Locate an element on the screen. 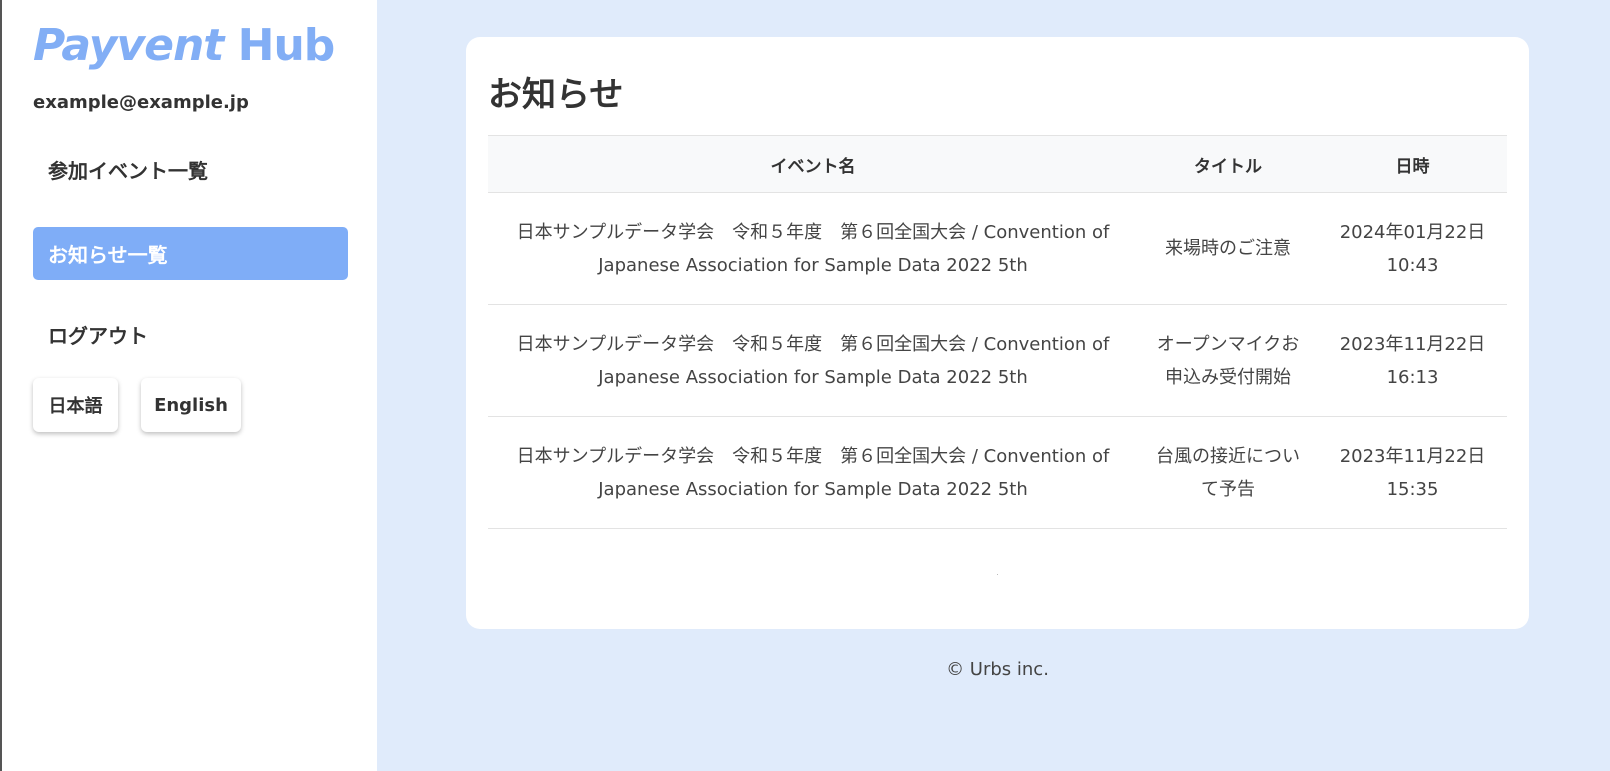 This screenshot has width=1610, height=771. cell-date: 2023年11月22日 16:13 is located at coordinates (1412, 360).